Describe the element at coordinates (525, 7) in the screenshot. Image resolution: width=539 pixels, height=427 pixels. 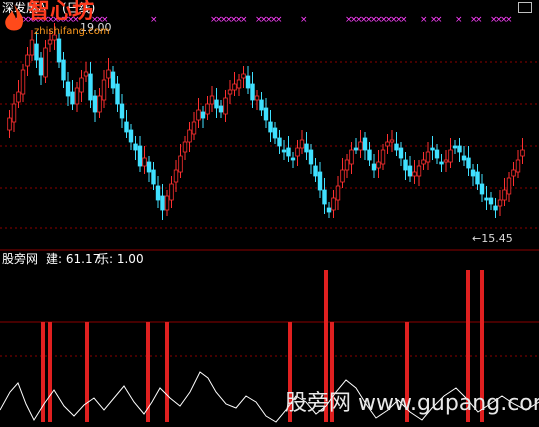
I see `window-restore-icon` at that location.